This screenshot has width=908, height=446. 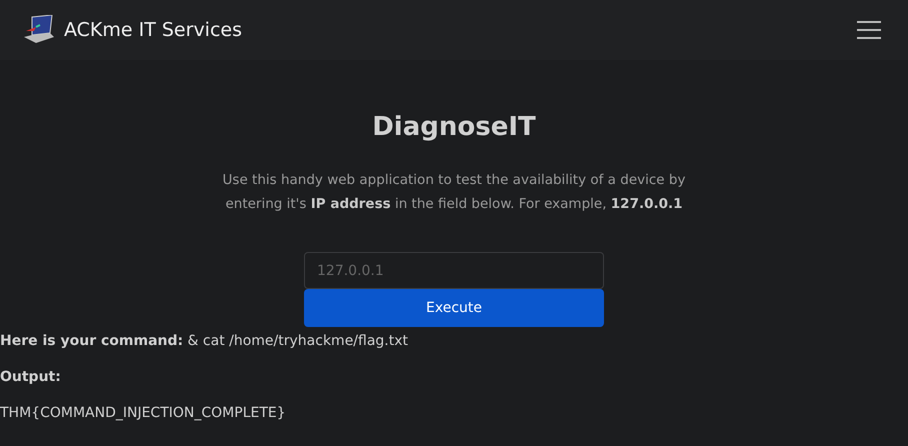 What do you see at coordinates (454, 270) in the screenshot?
I see `ip-input-field: 127.0.0.1` at bounding box center [454, 270].